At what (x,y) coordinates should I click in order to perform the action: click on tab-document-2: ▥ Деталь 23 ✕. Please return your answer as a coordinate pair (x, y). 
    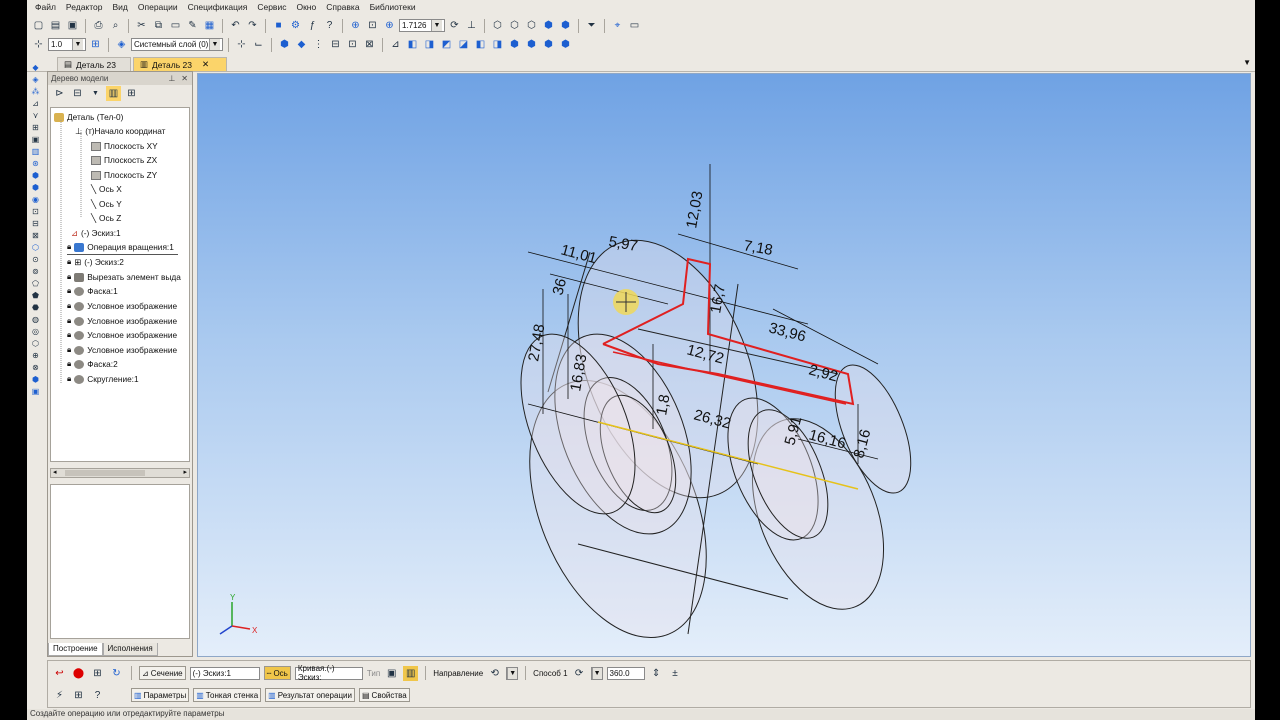
    Looking at the image, I should click on (180, 64).